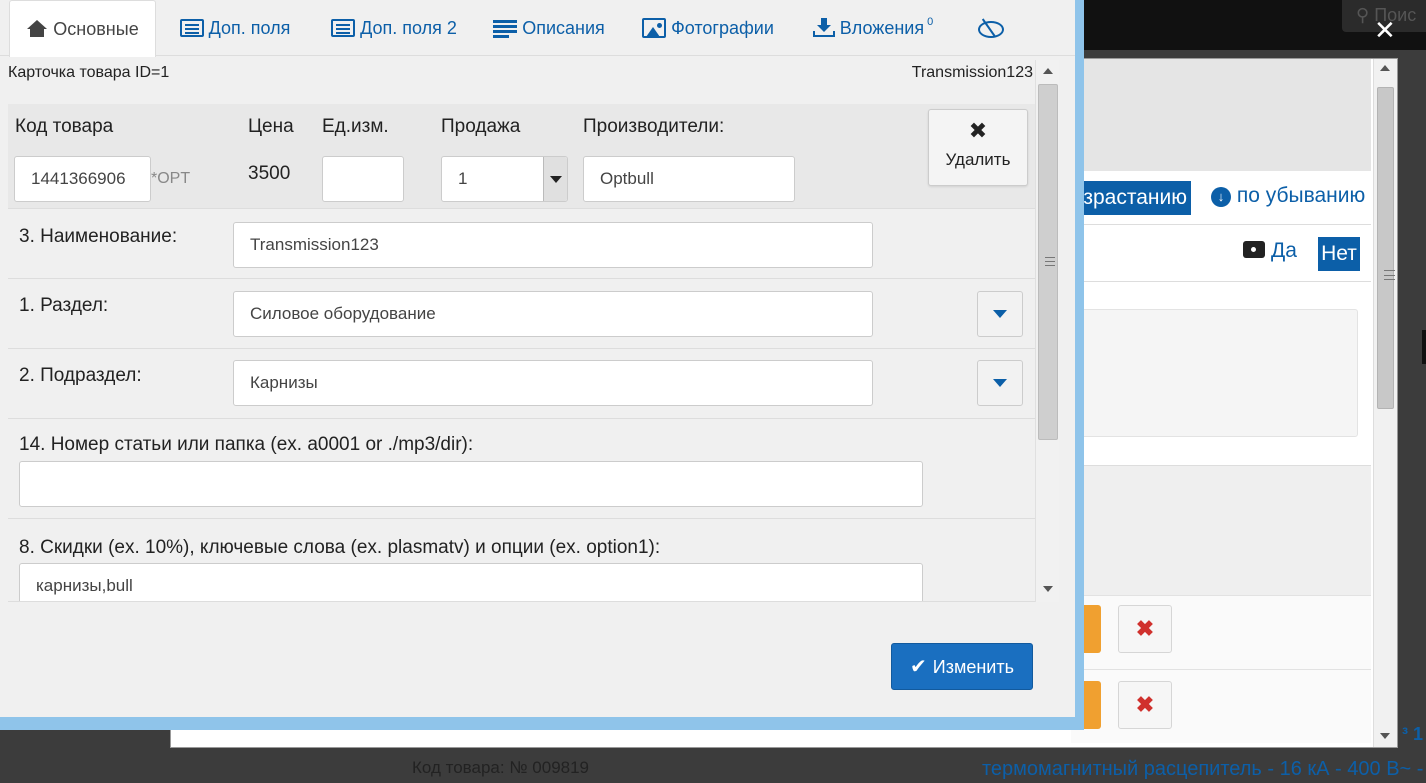 This screenshot has width=1426, height=783. Describe the element at coordinates (1221, 197) in the screenshot. I see `arrow-circle-down-icon: ↓` at that location.